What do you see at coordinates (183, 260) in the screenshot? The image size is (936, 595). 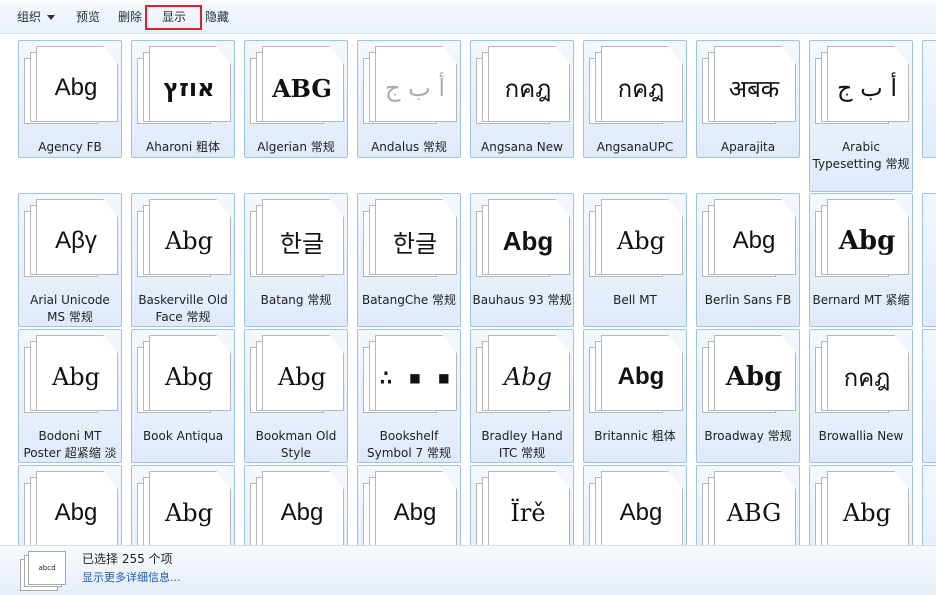 I see `font-item: Abg Baskerville Old Face 常规` at bounding box center [183, 260].